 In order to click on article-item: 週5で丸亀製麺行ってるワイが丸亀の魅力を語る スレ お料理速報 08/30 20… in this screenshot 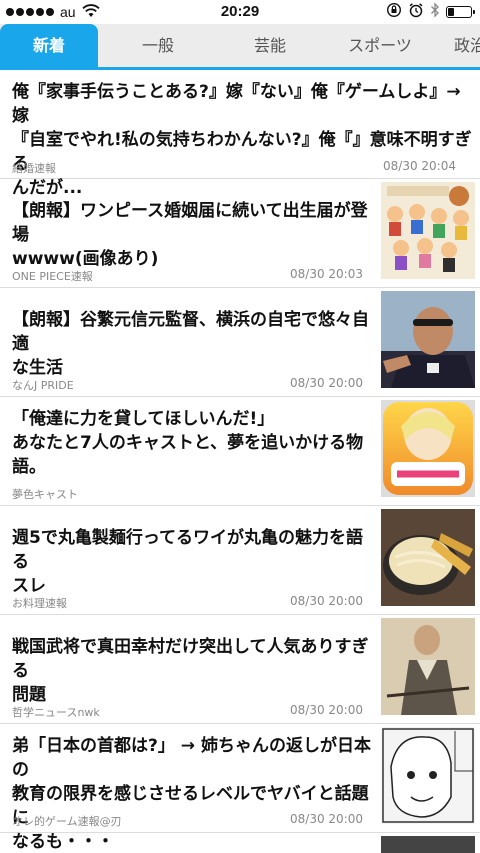, I will do `click(240, 560)`.